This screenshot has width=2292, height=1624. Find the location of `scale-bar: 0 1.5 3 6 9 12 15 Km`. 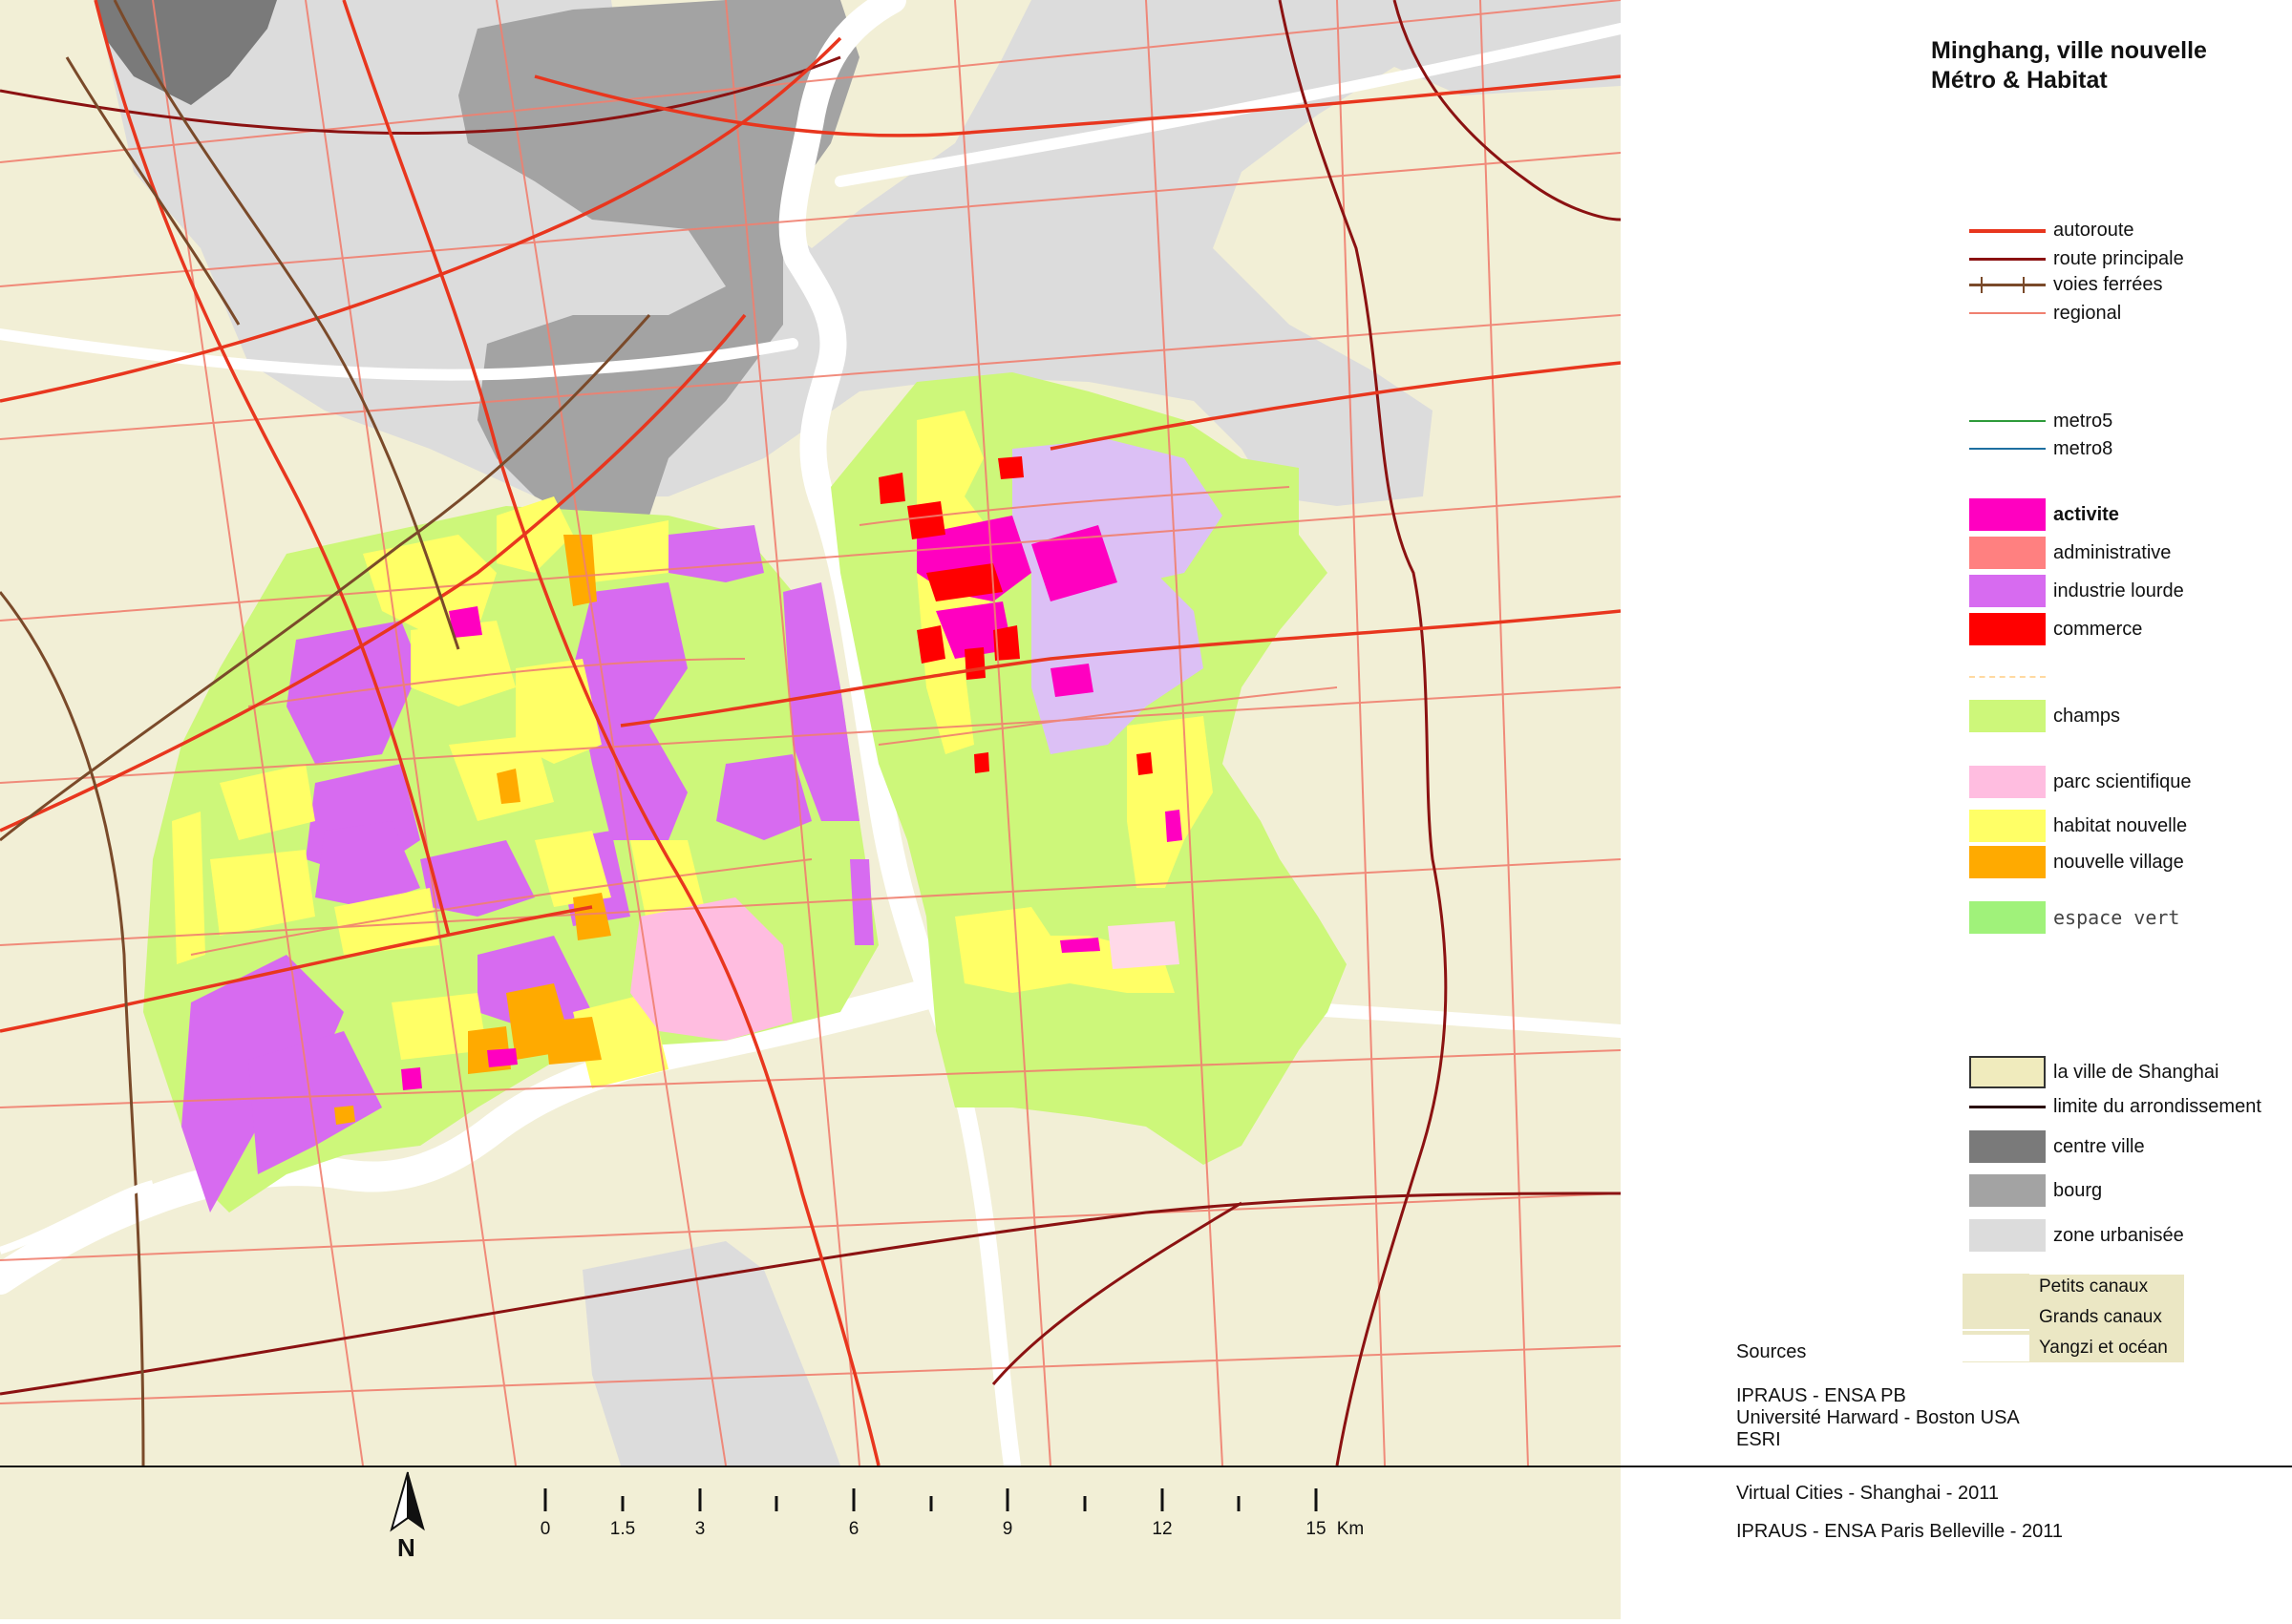

scale-bar: 0 1.5 3 6 9 12 15 Km is located at coordinates (810, 1543).